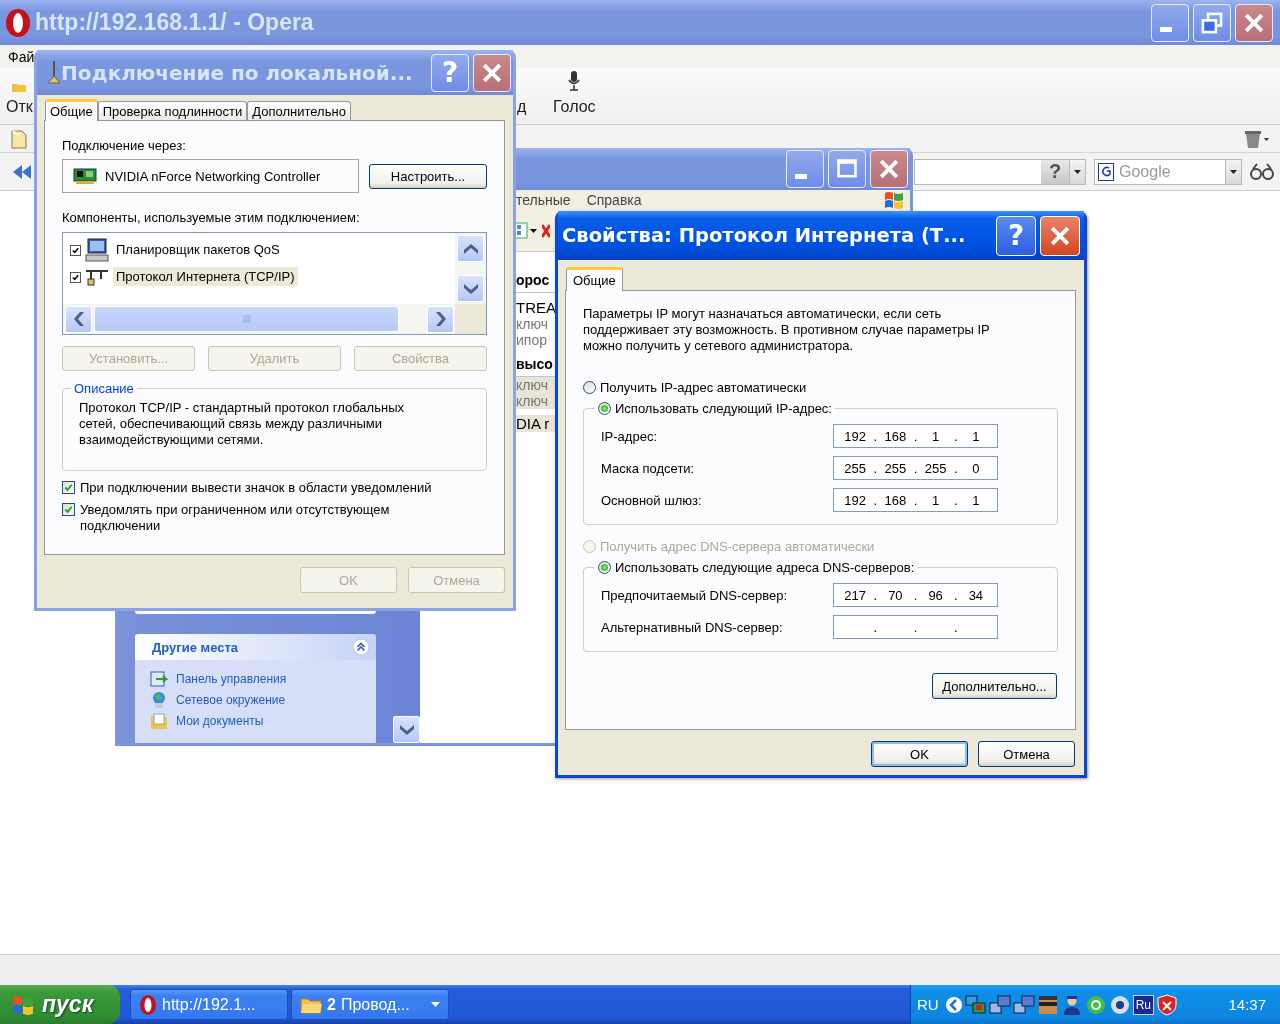 The width and height of the screenshot is (1280, 1024). What do you see at coordinates (21, 56) in the screenshot?
I see `menu-item: Фай` at bounding box center [21, 56].